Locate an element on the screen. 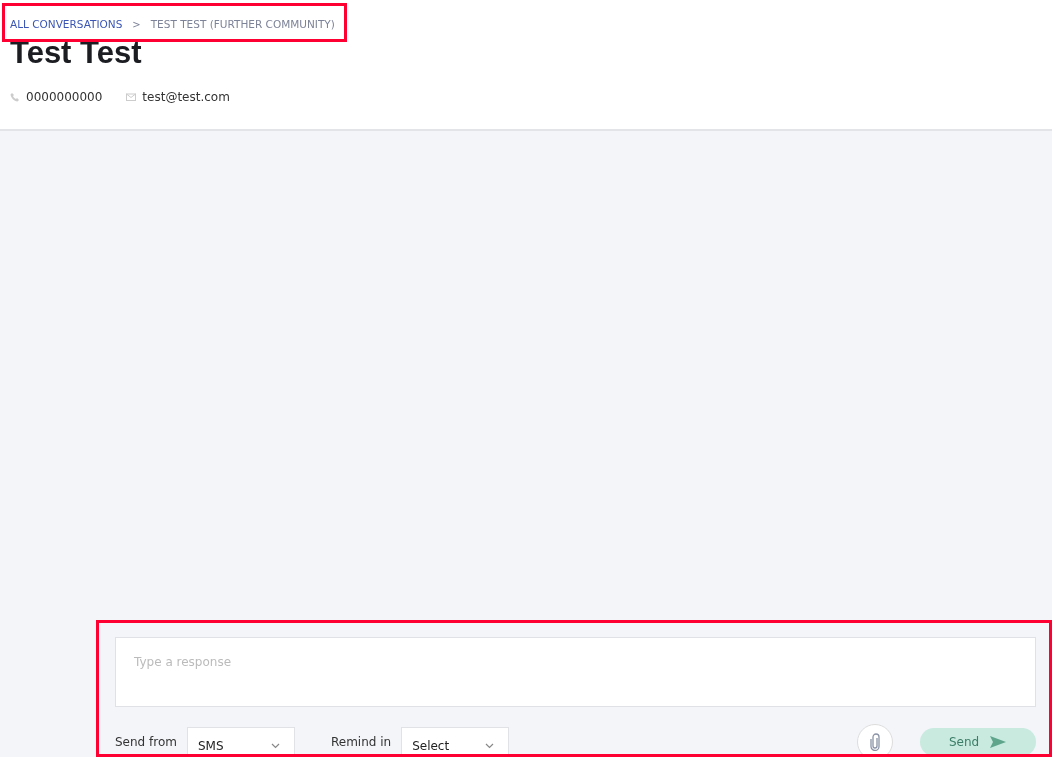 The width and height of the screenshot is (1052, 757). mail-icon is located at coordinates (131, 97).